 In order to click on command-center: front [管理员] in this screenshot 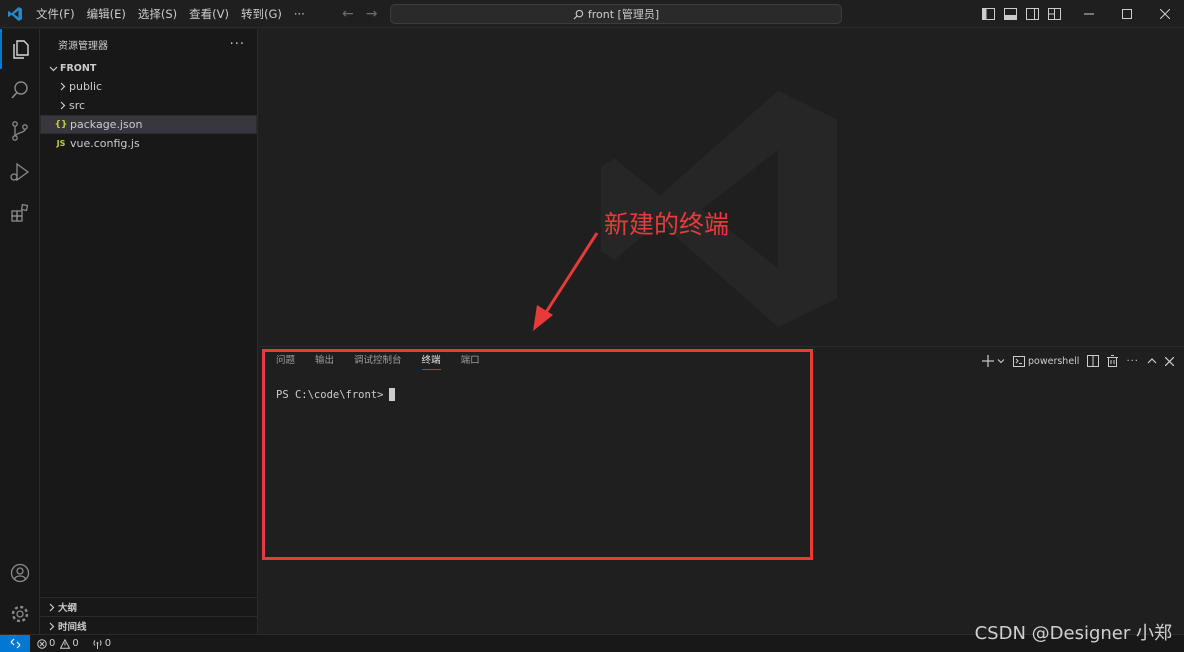, I will do `click(616, 14)`.